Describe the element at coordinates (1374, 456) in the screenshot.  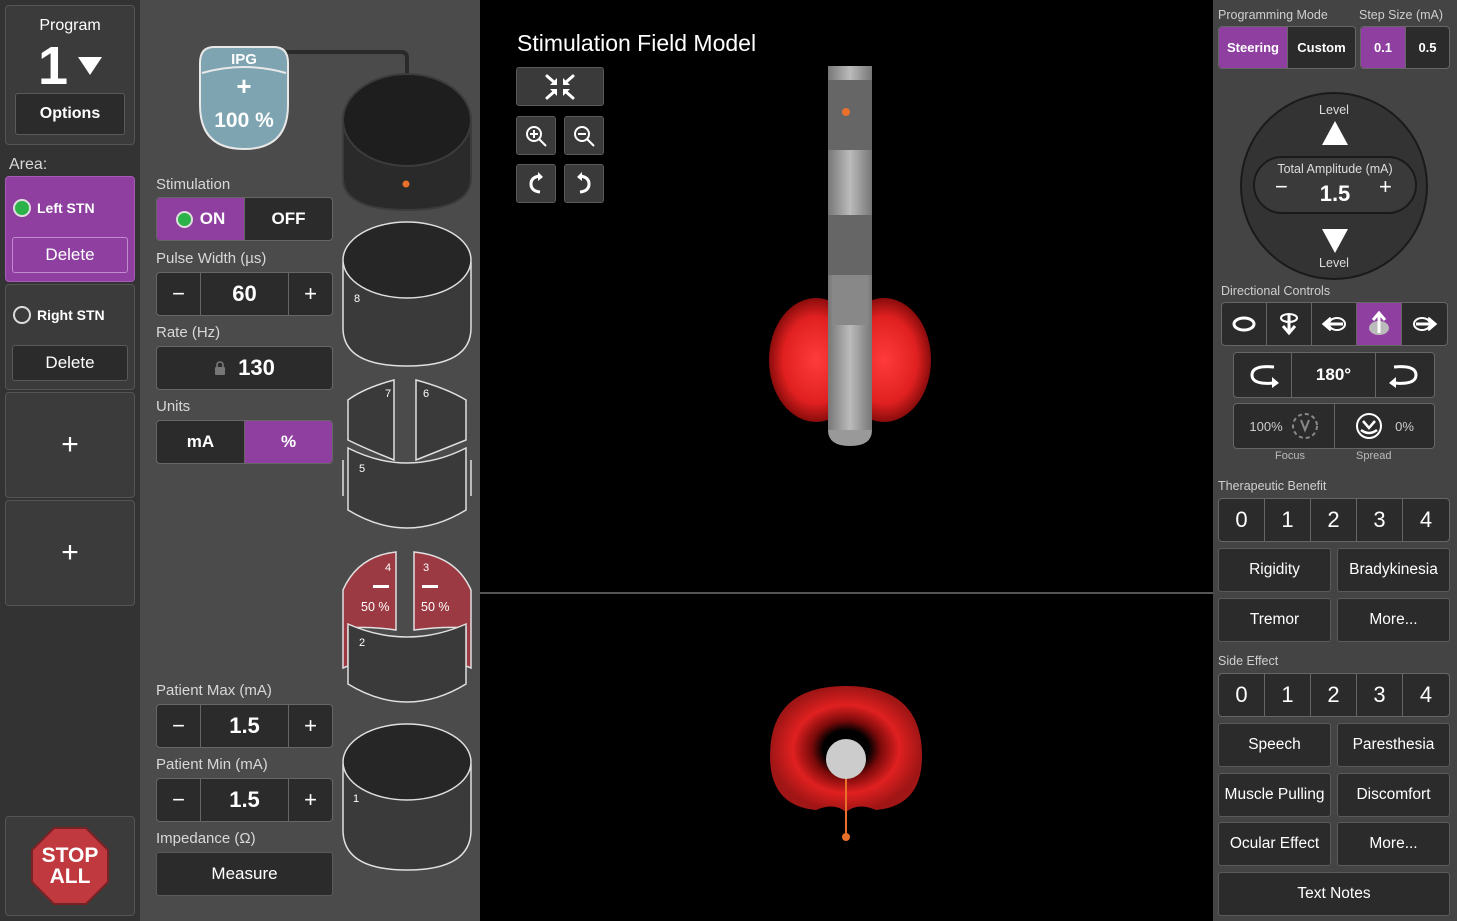
I see `spread-label: Spread` at that location.